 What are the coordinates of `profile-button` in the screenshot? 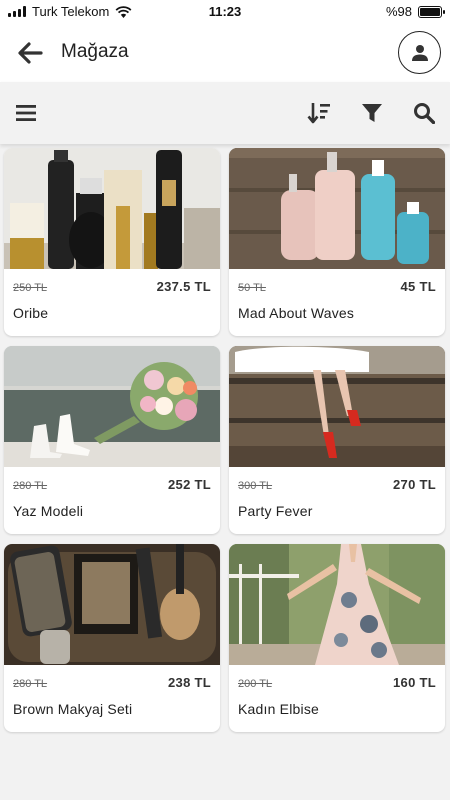 It's located at (419, 52).